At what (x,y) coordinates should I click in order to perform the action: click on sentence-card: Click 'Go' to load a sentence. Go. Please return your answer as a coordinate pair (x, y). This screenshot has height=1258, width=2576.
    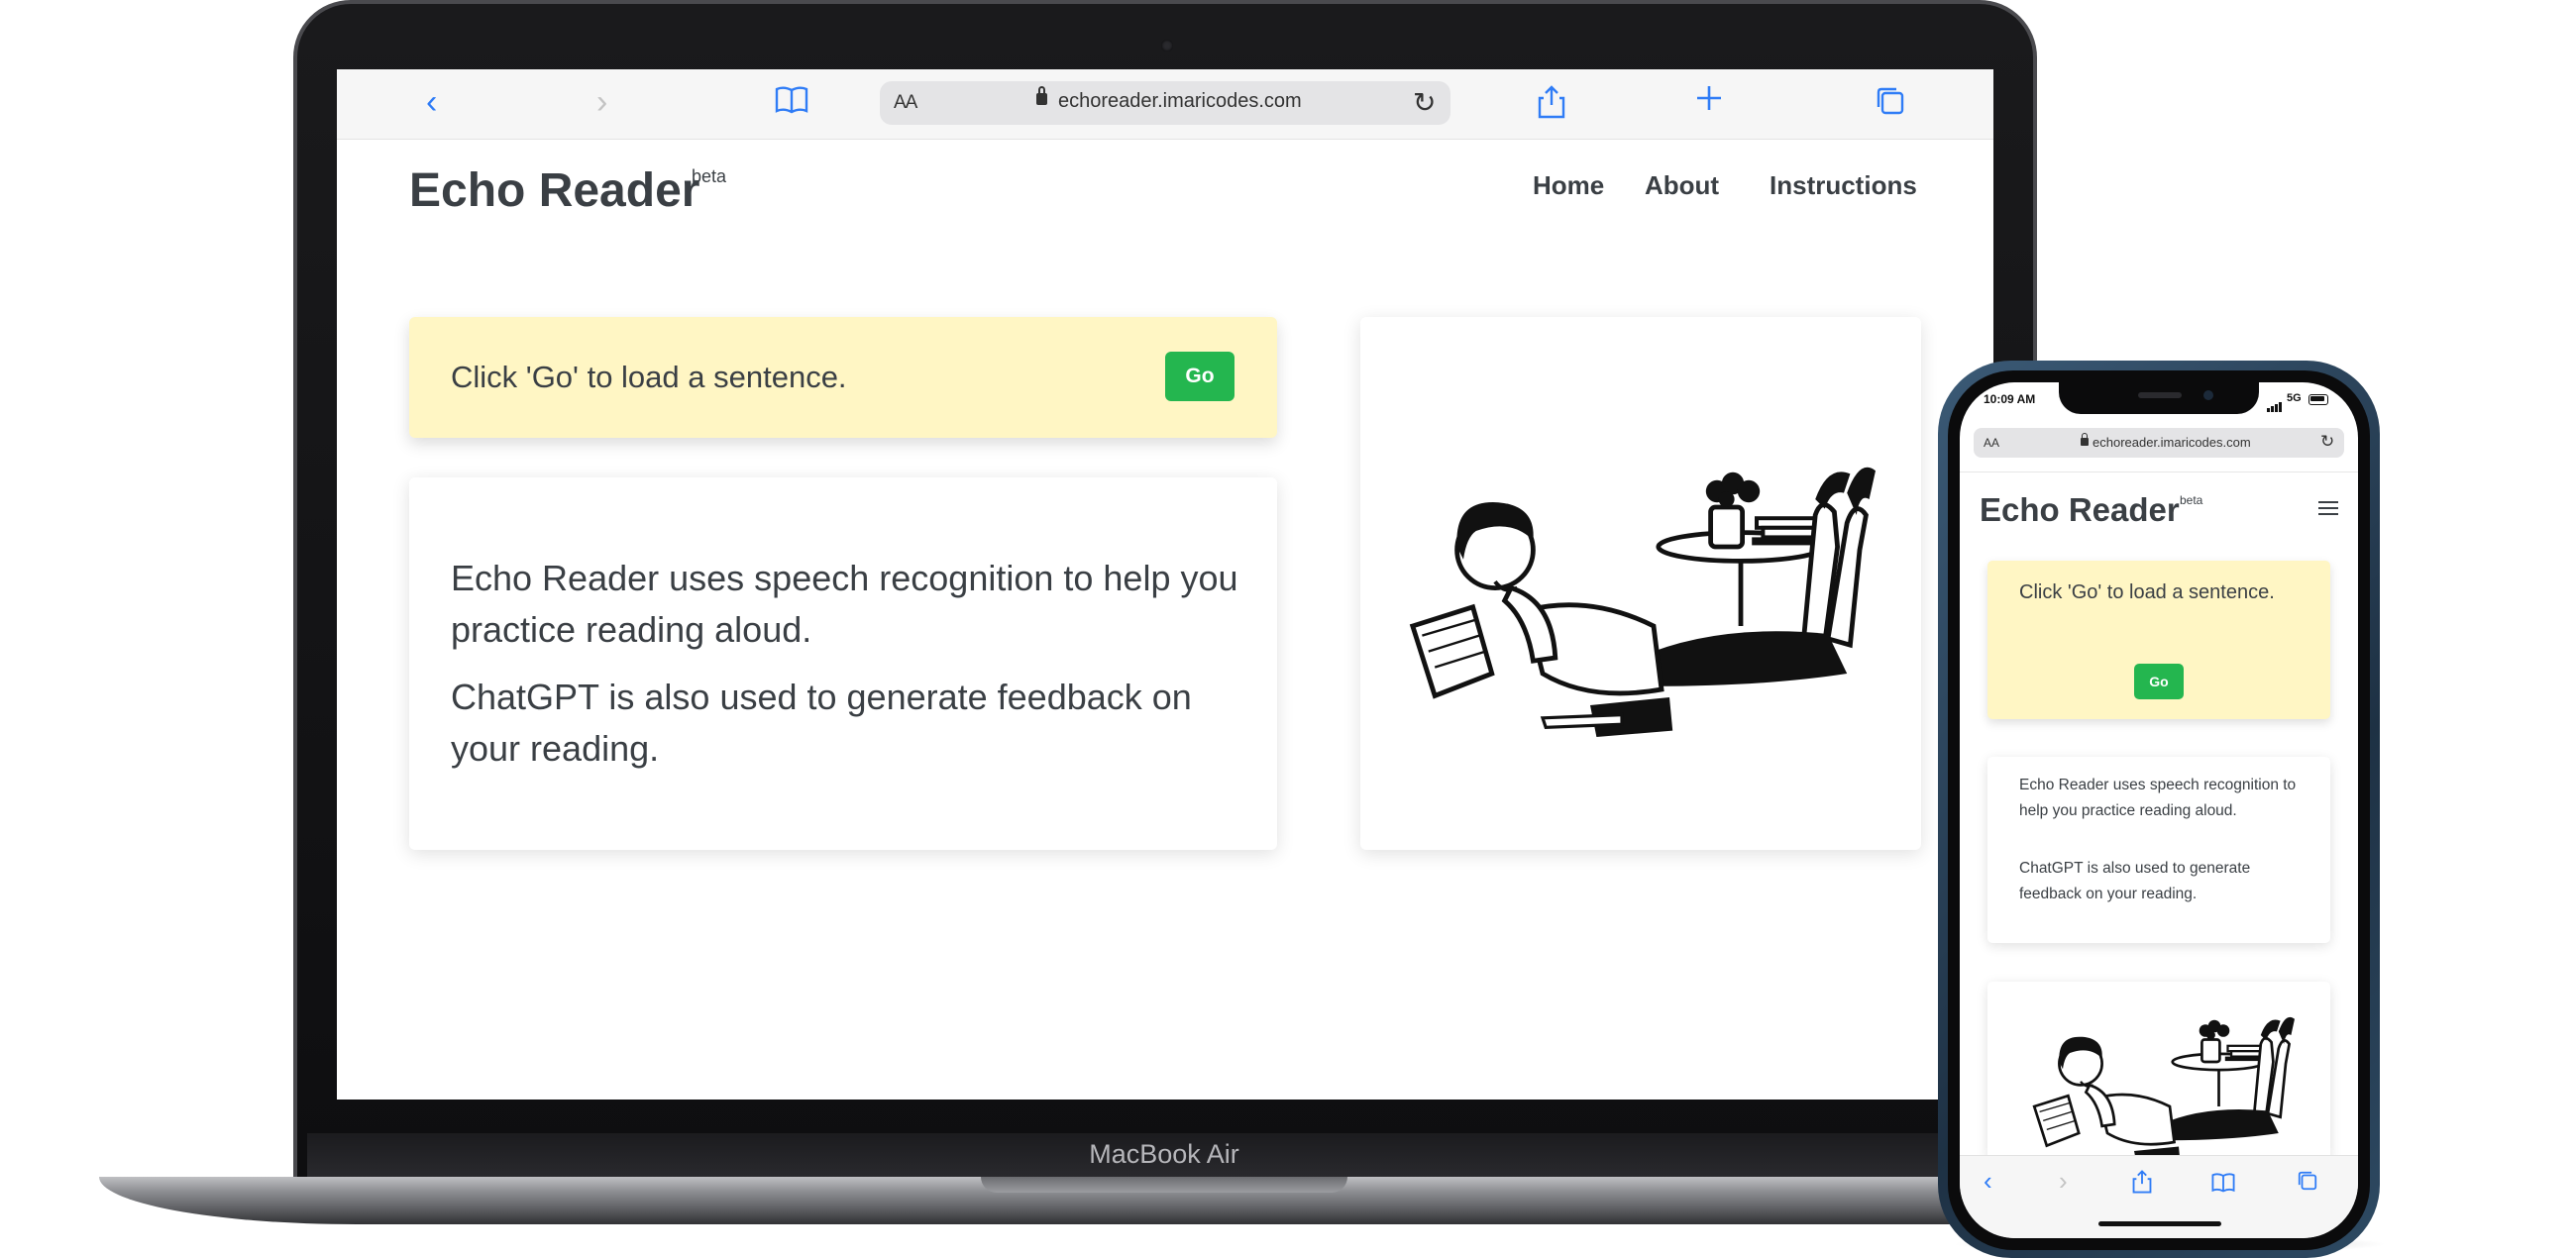
    Looking at the image, I should click on (843, 377).